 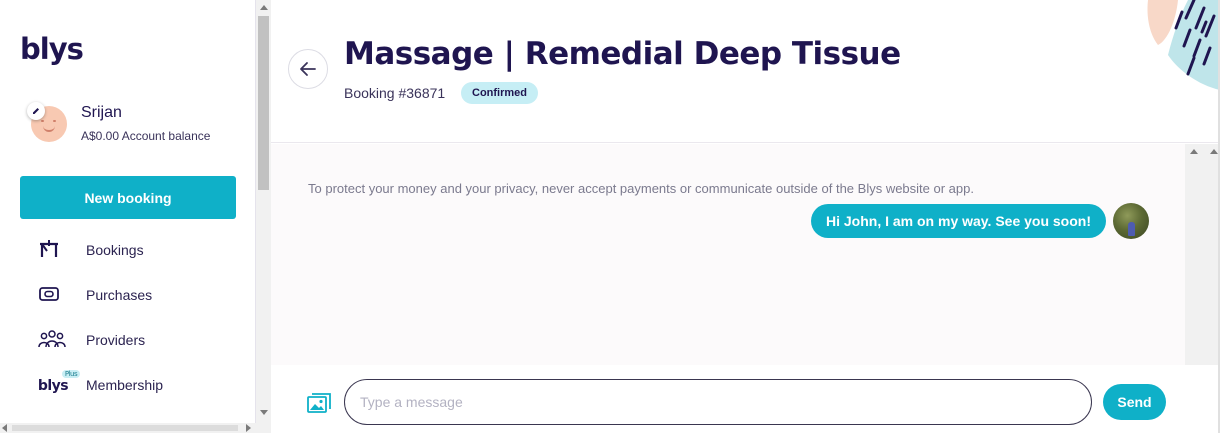 What do you see at coordinates (49, 129) in the screenshot?
I see `avatar-mouth` at bounding box center [49, 129].